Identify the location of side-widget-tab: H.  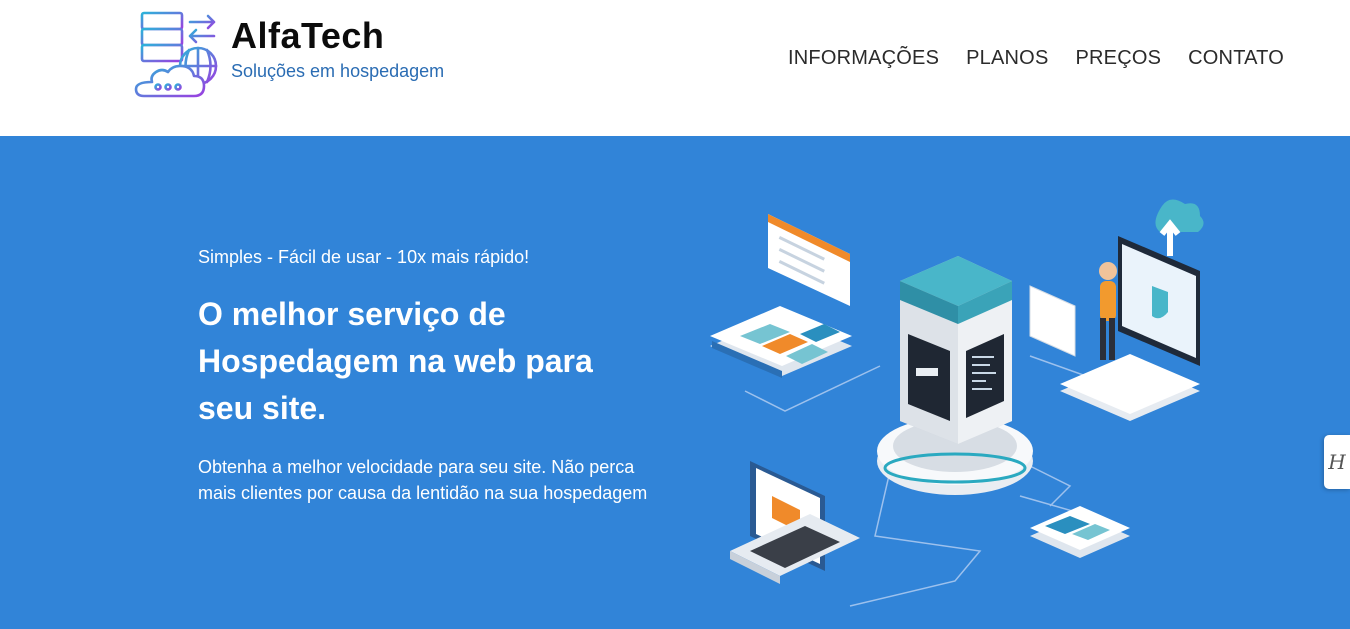
(1337, 462).